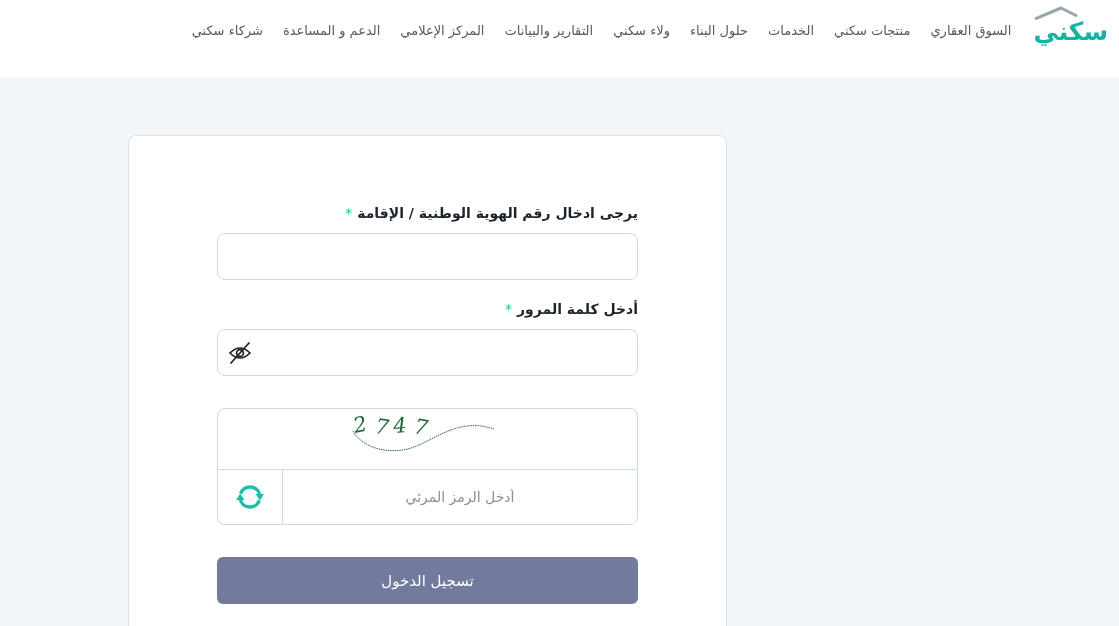 The height and width of the screenshot is (626, 1119). I want to click on password-field, so click(427, 352).